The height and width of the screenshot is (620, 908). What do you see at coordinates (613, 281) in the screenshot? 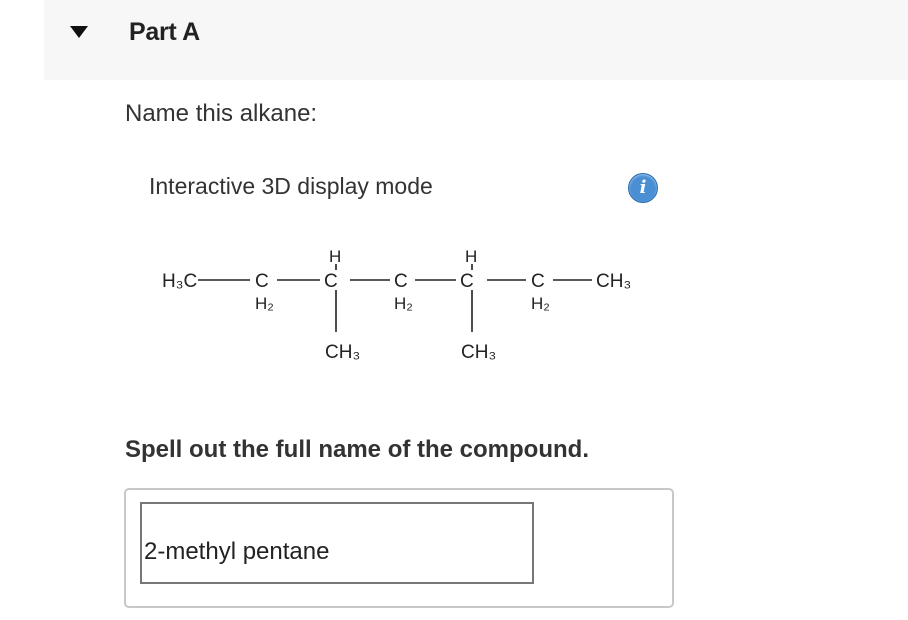
I see `chain-right-ch3: CH₃` at bounding box center [613, 281].